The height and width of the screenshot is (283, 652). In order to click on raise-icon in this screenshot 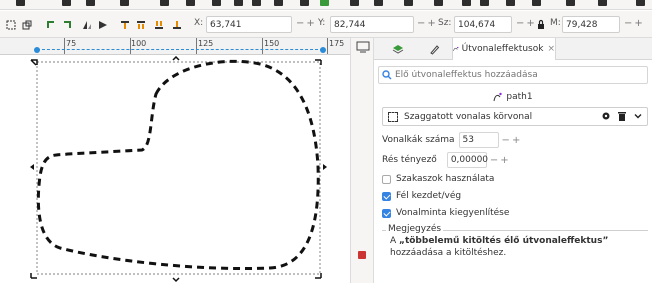, I will do `click(141, 25)`.